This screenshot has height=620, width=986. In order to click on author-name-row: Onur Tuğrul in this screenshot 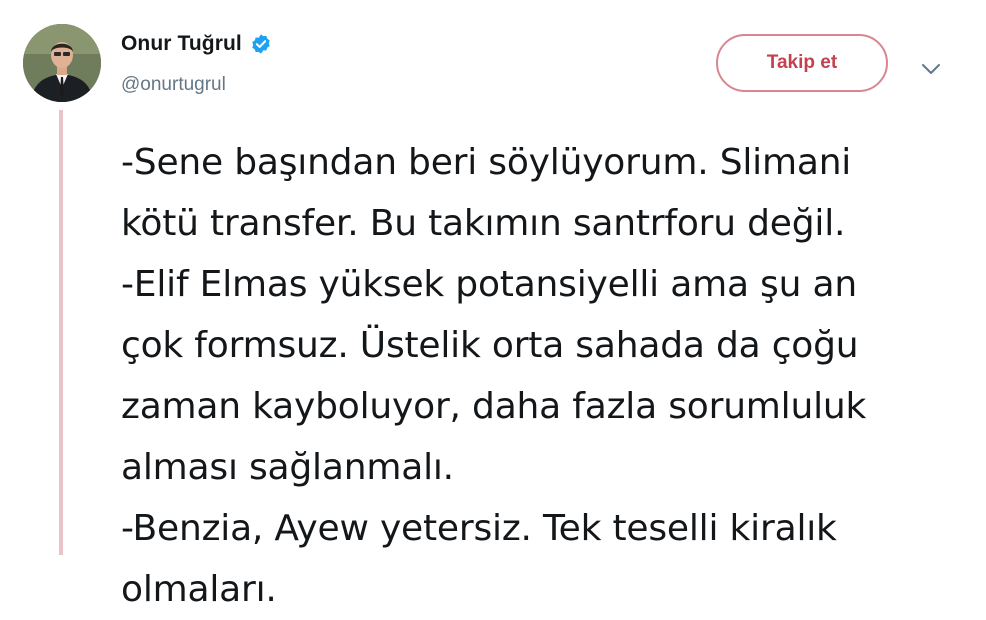, I will do `click(196, 44)`.